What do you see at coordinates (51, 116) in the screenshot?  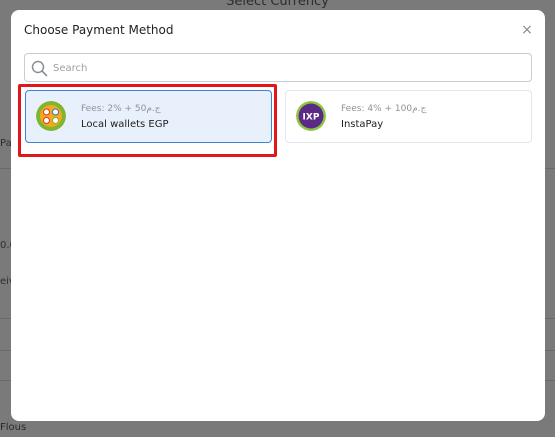 I see `local-wallets-logo-icon` at bounding box center [51, 116].